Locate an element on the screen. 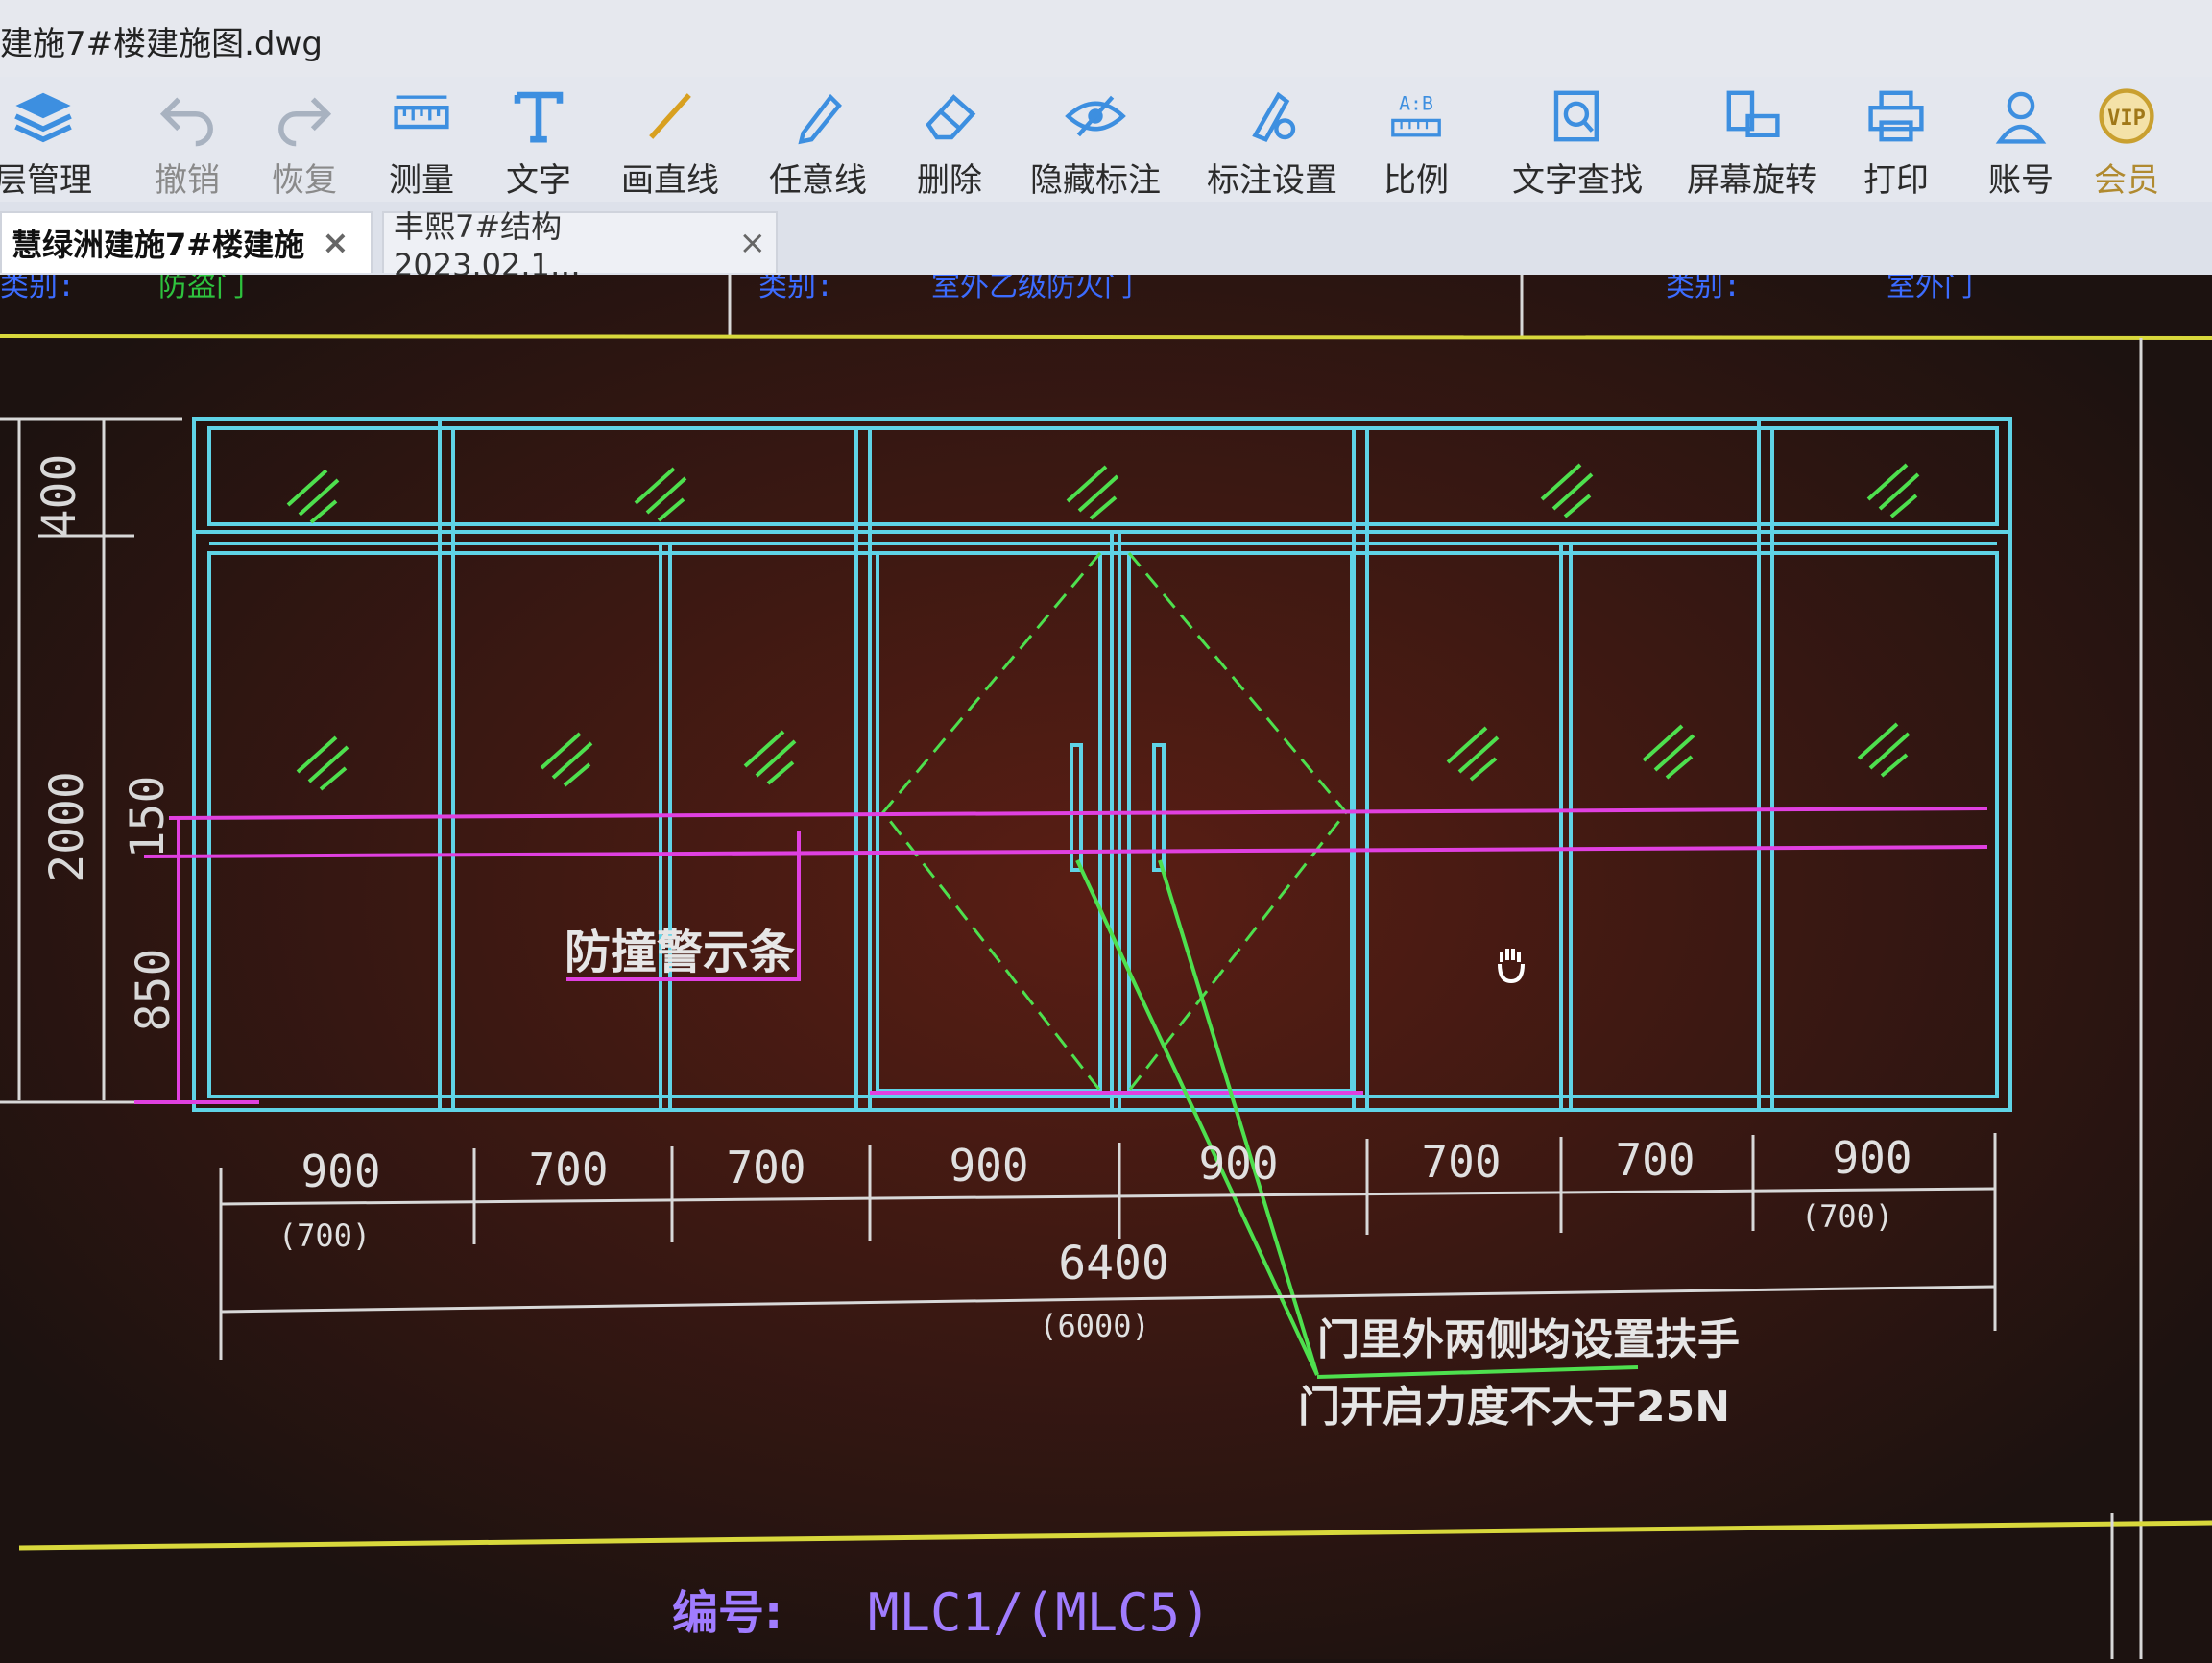 This screenshot has width=2212, height=1663. text-search-label: 文字查找 is located at coordinates (1577, 180).